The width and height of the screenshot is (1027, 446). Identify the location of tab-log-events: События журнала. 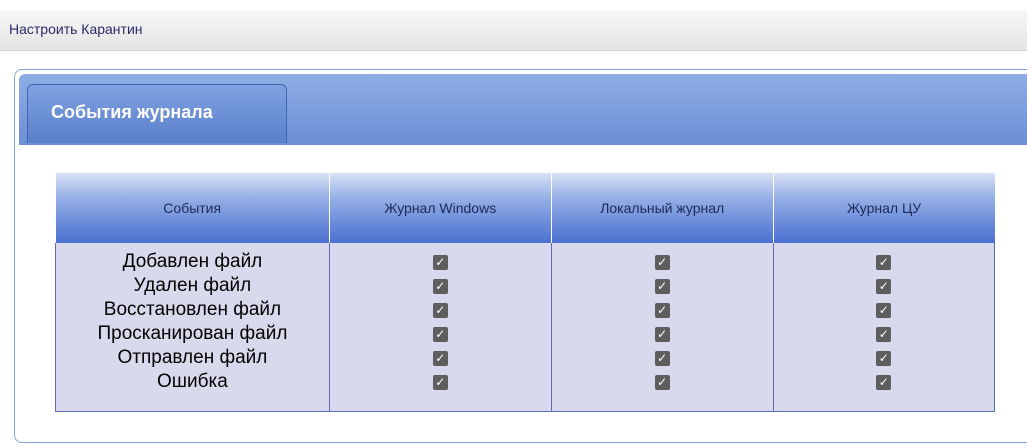
(157, 113).